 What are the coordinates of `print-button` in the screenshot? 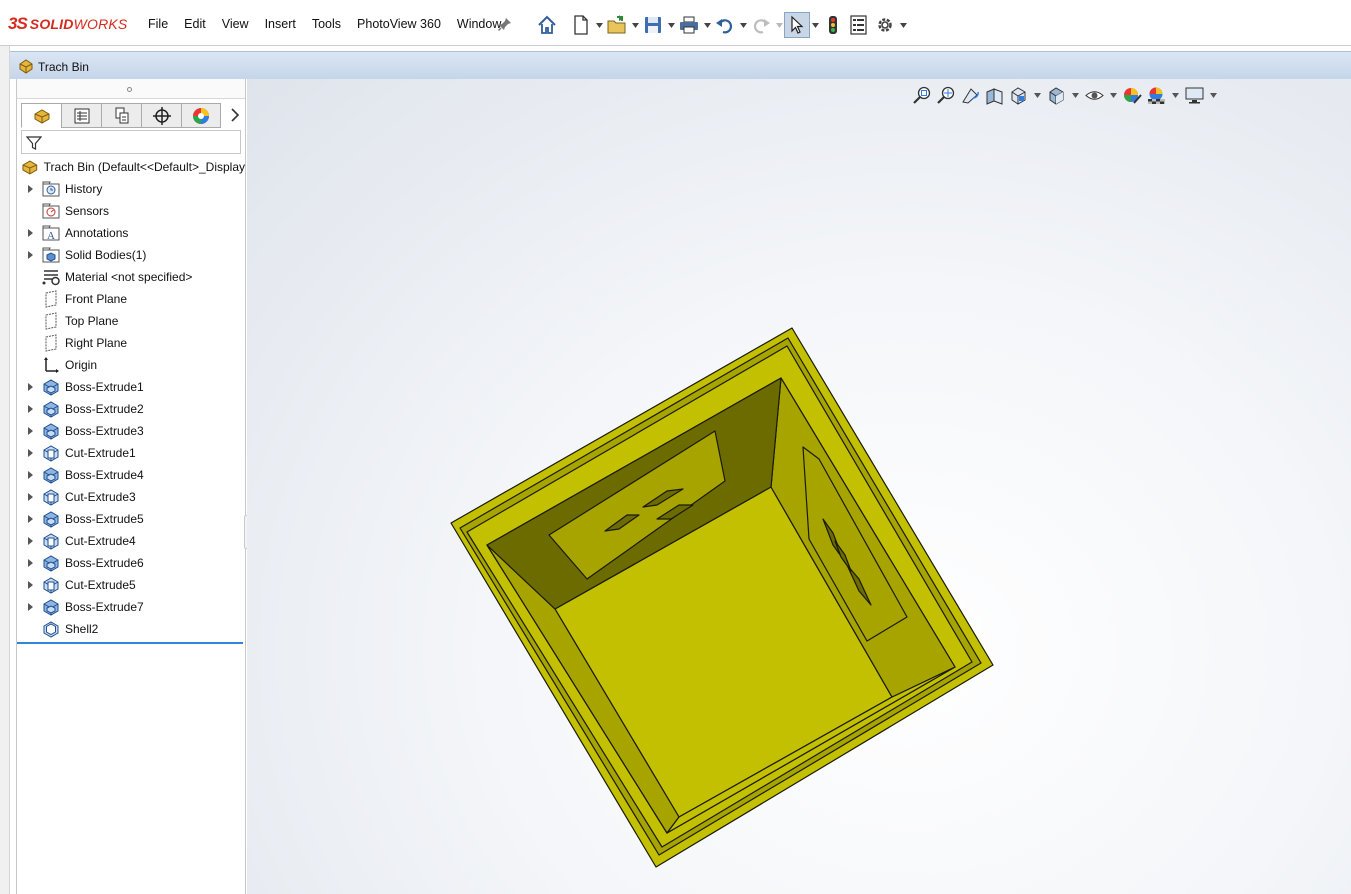 It's located at (689, 25).